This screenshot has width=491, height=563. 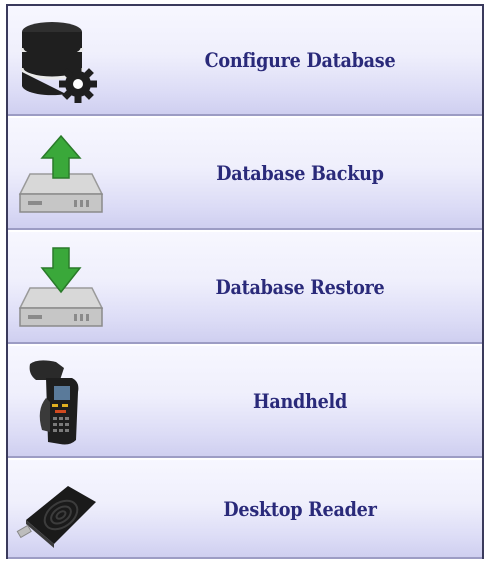 I want to click on menu-item-label: Desktop Reader, so click(x=300, y=508).